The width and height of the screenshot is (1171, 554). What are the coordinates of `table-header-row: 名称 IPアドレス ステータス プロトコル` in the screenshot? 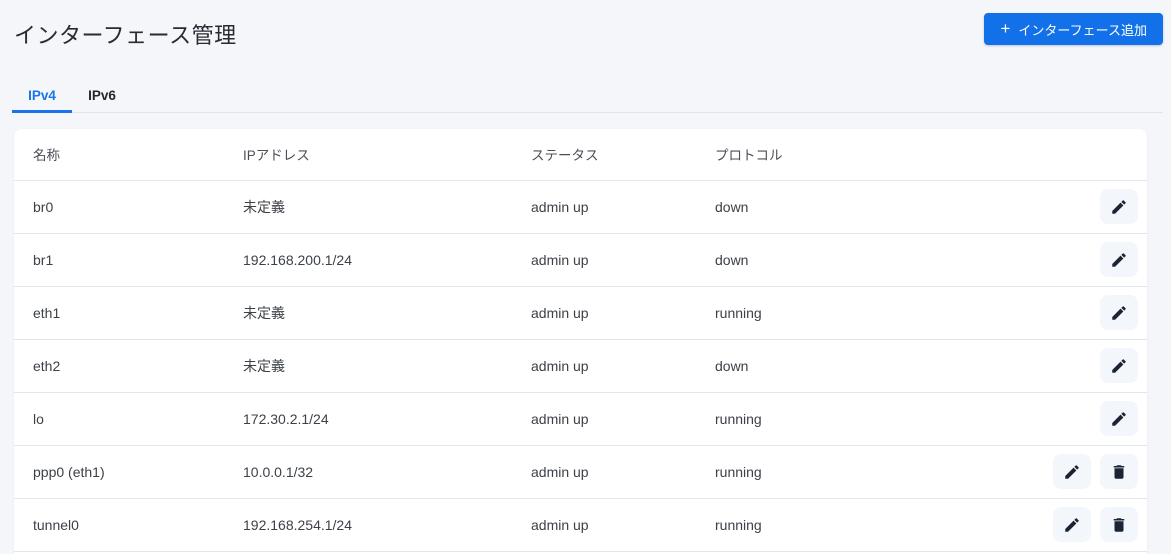 It's located at (580, 155).